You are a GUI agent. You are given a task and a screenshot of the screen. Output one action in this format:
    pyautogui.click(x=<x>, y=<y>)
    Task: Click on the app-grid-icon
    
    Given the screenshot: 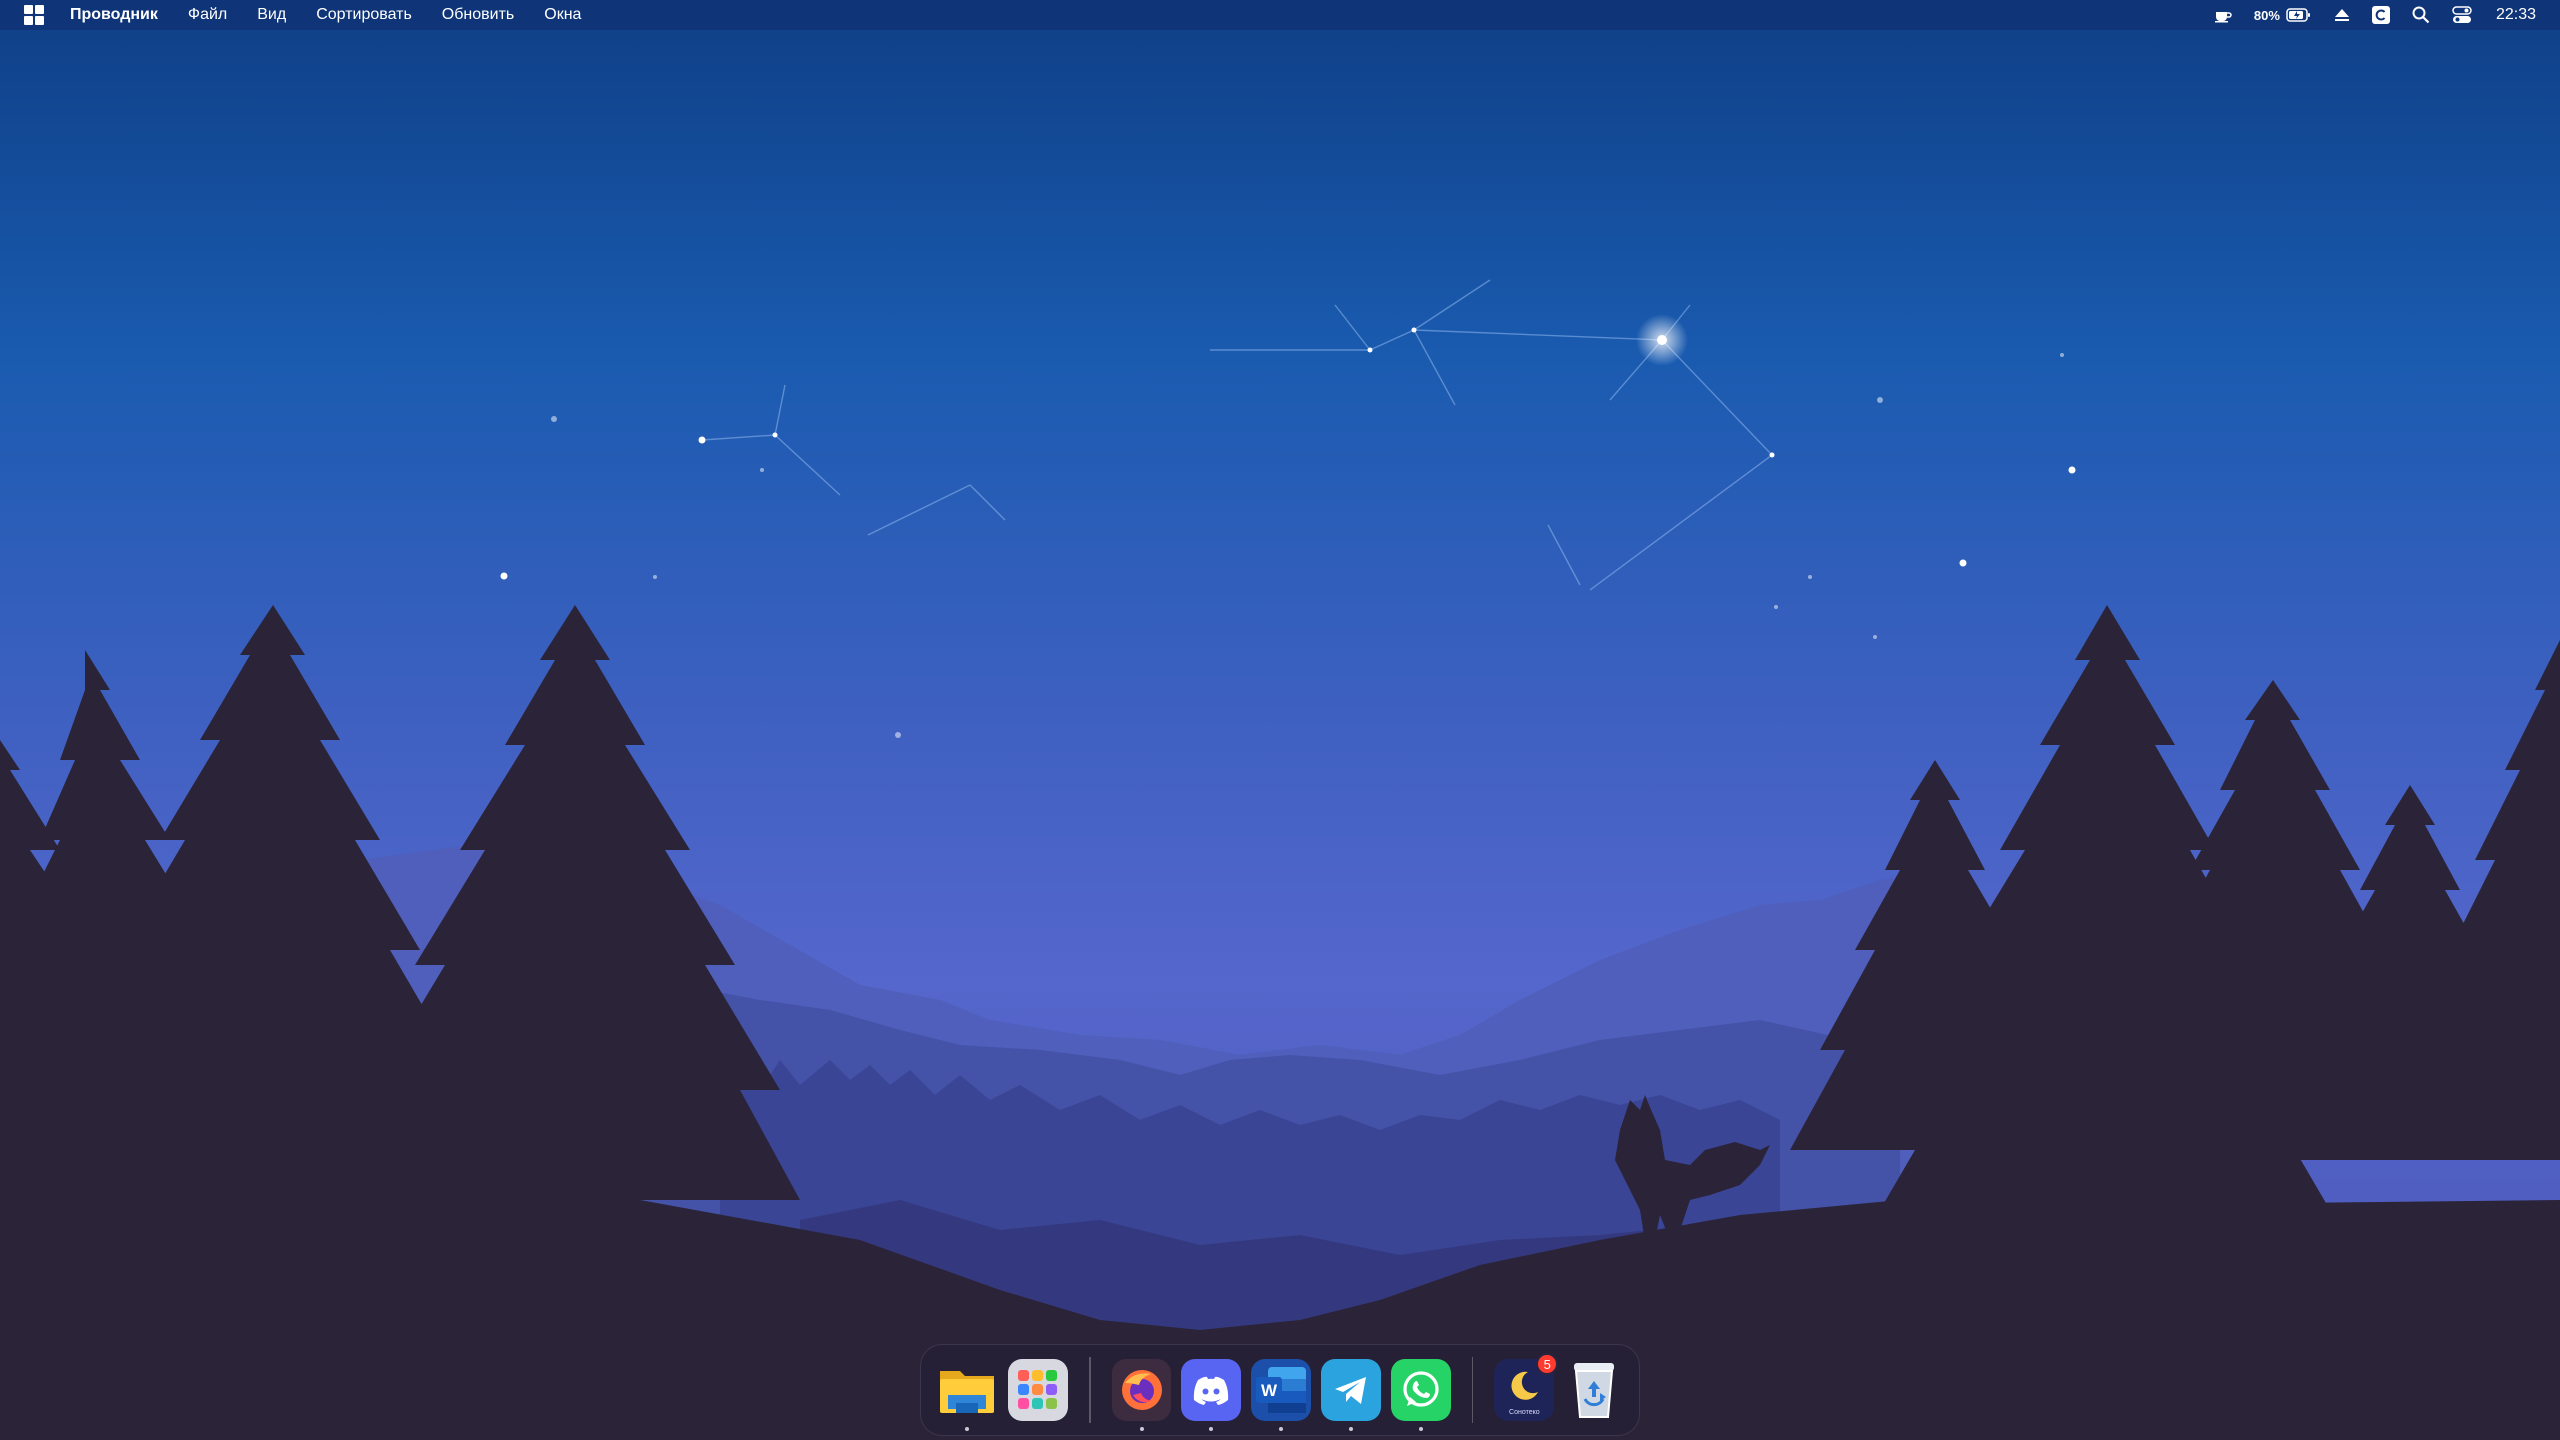 What is the action you would take?
    pyautogui.click(x=1037, y=1389)
    